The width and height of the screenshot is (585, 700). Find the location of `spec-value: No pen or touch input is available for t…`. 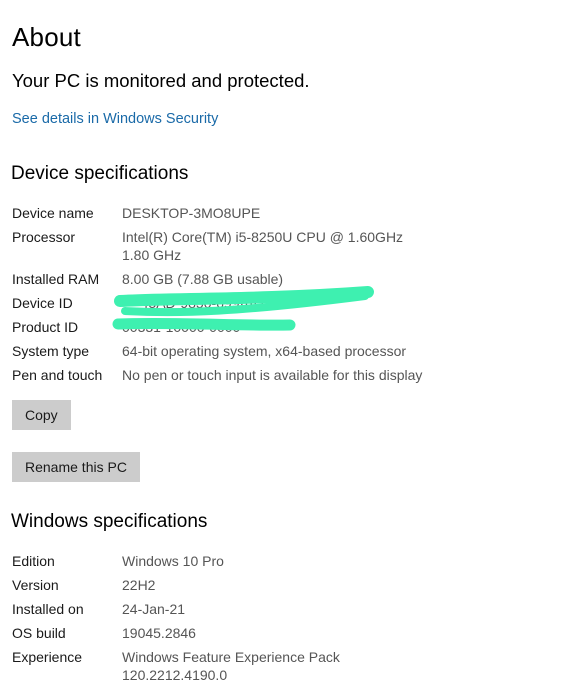

spec-value: No pen or touch input is available for t… is located at coordinates (272, 375).